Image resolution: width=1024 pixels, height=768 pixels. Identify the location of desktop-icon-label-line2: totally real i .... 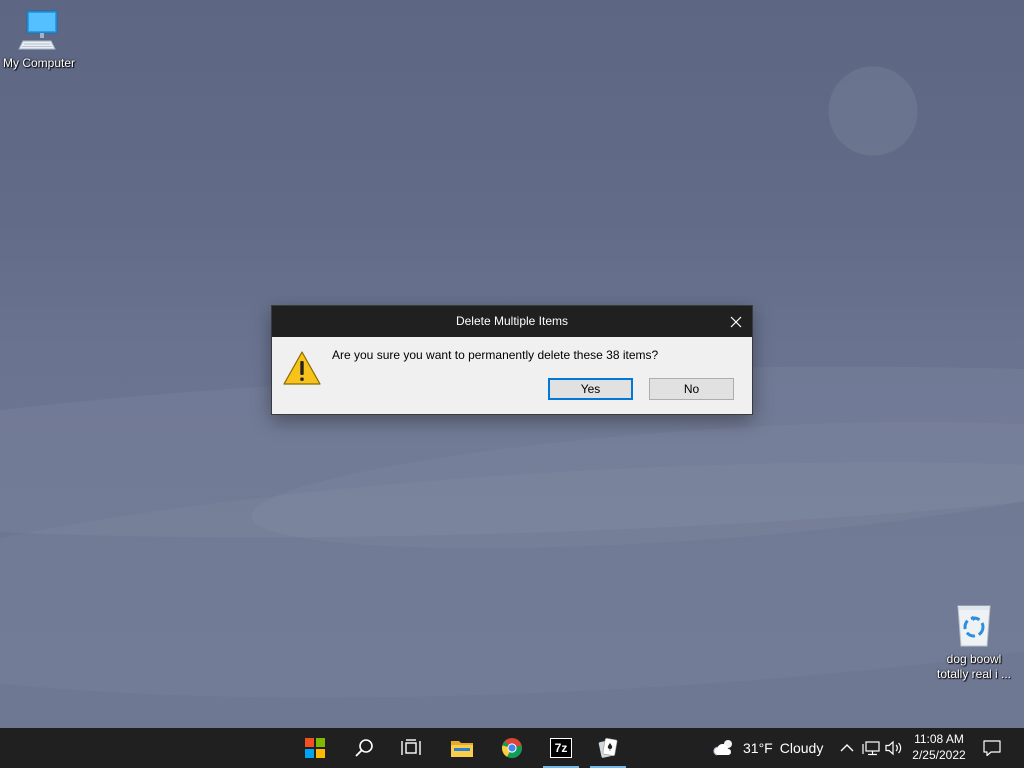
(974, 674).